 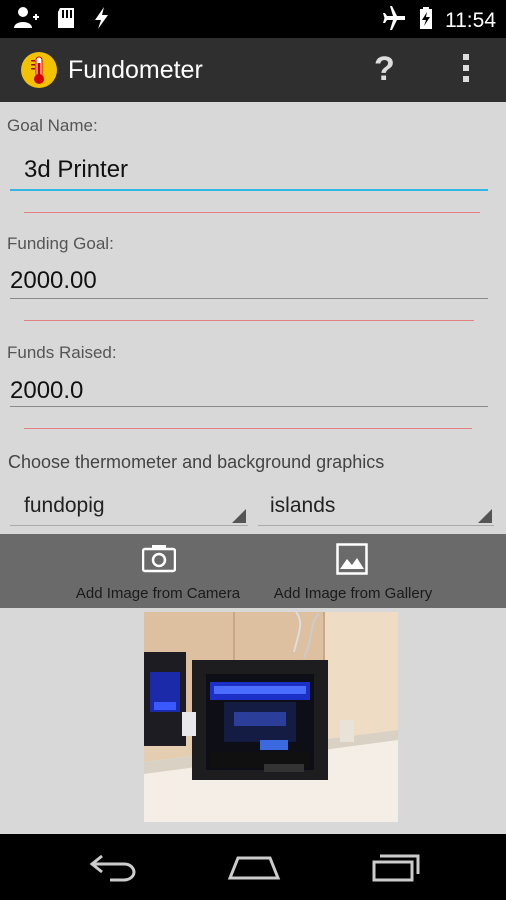 What do you see at coordinates (253, 70) in the screenshot?
I see `action-bar: Fundometer ?` at bounding box center [253, 70].